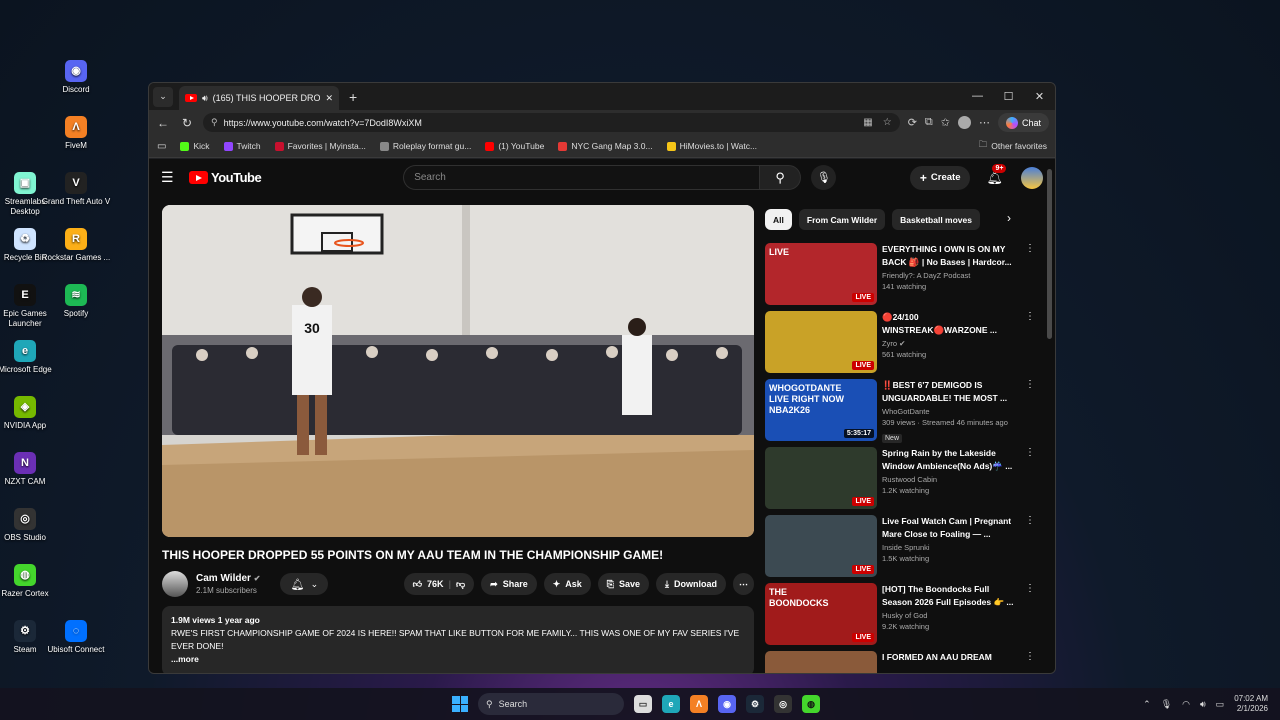  Describe the element at coordinates (163, 123) in the screenshot. I see `back-button: ←` at that location.